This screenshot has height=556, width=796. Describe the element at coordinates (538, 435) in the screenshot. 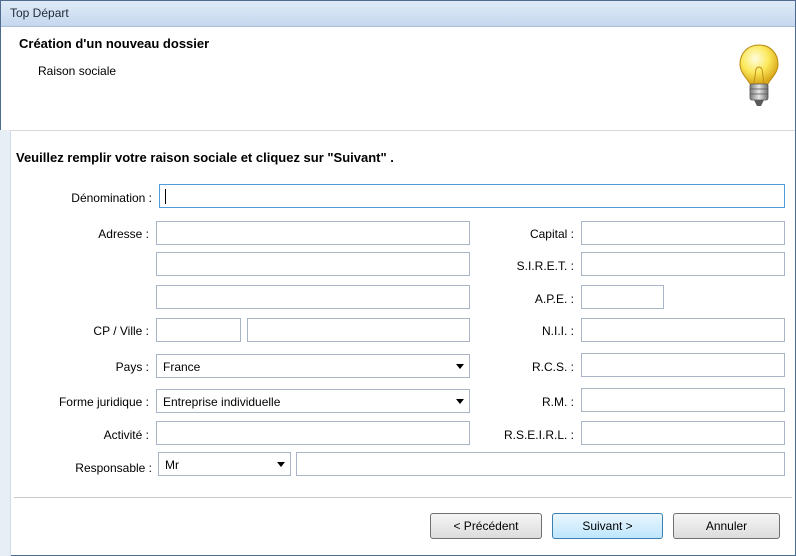

I see `rseirl-label: R.S.E.I.R.L. :` at that location.